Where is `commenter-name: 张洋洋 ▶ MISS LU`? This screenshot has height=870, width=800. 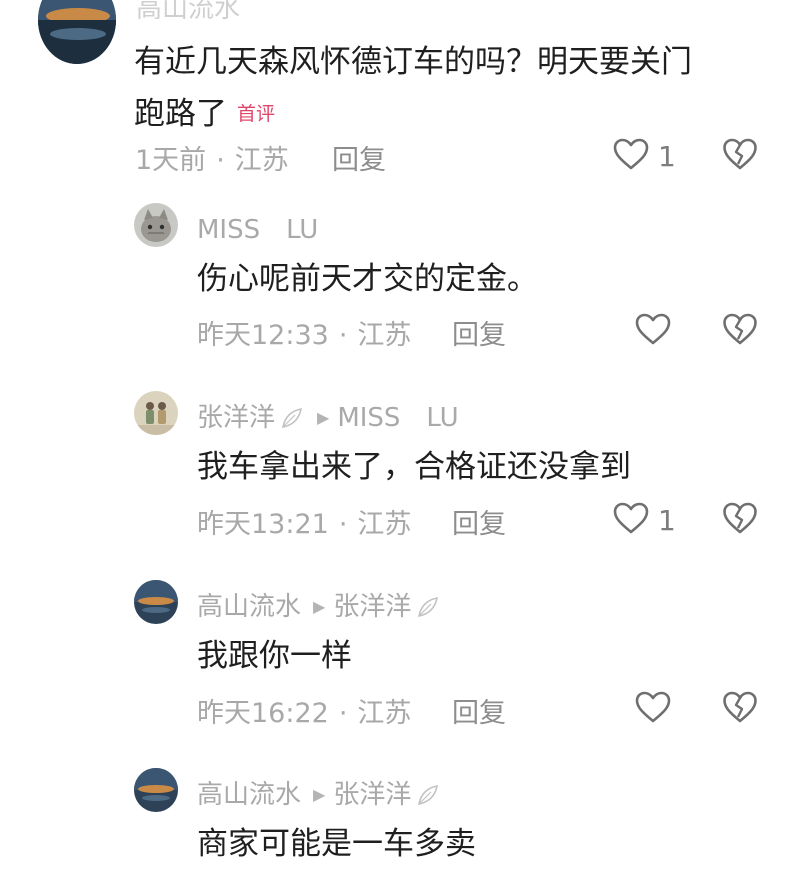
commenter-name: 张洋洋 ▶ MISS LU is located at coordinates (328, 416).